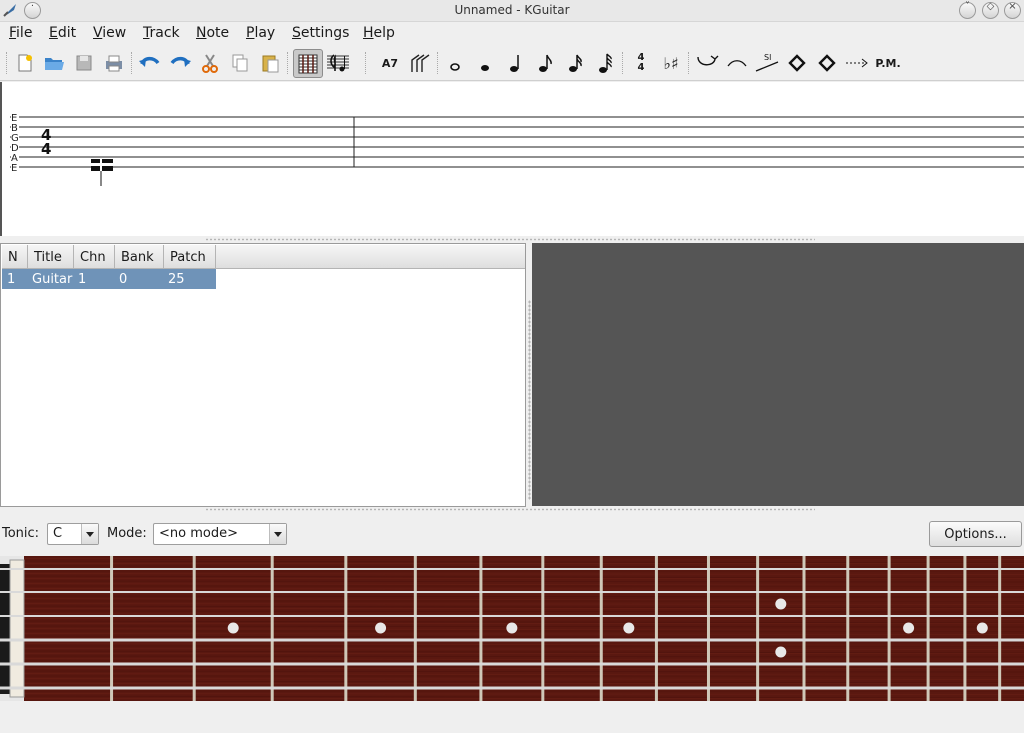 The image size is (1024, 733). What do you see at coordinates (240, 63) in the screenshot?
I see `copy-icon` at bounding box center [240, 63].